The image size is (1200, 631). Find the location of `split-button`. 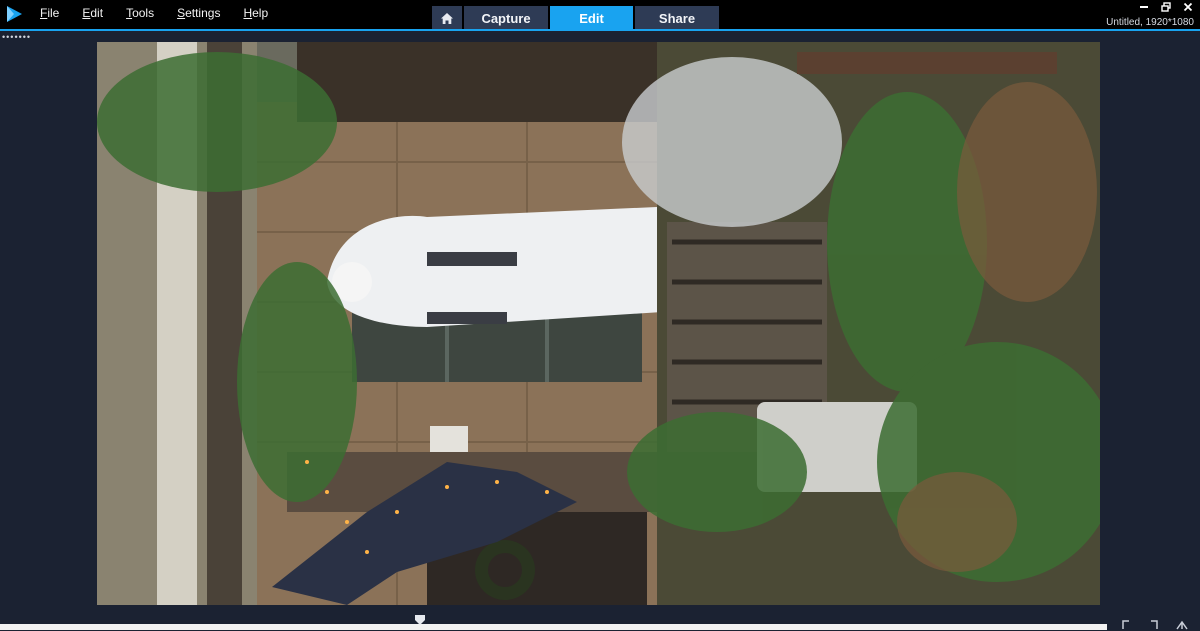

split-button is located at coordinates (1182, 624).